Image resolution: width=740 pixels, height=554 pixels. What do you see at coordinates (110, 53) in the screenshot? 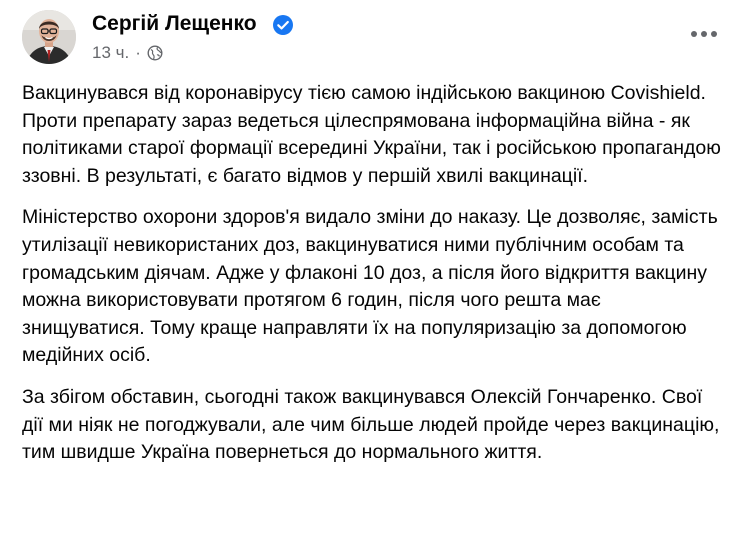
I see `post-timestamp: 13 ч.` at bounding box center [110, 53].